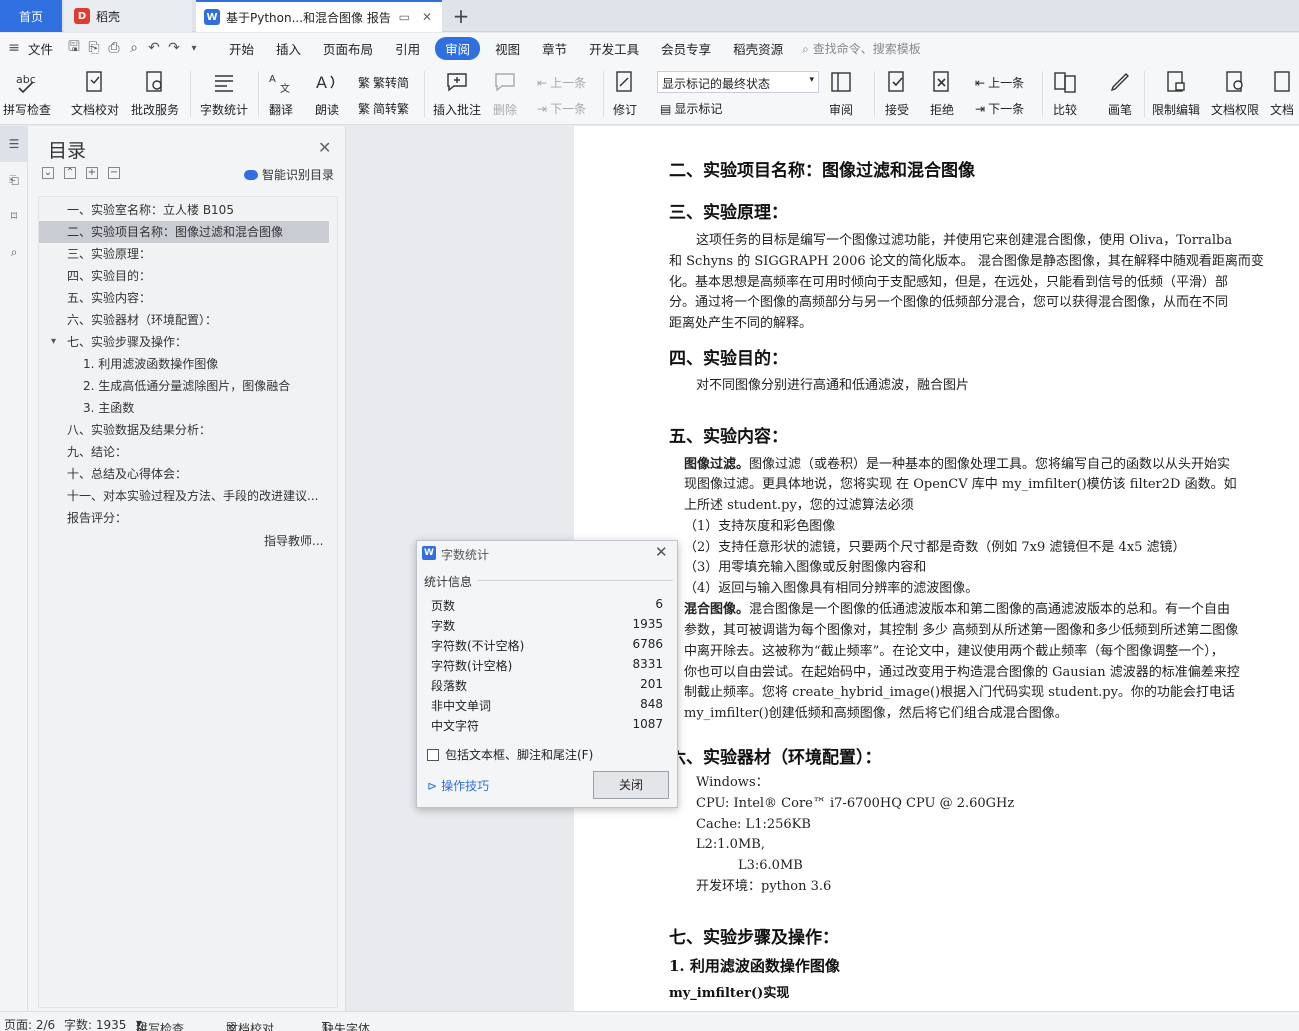  I want to click on toc-item-selected: 二、实验项目名称：图像过滤和混合图像, so click(184, 232).